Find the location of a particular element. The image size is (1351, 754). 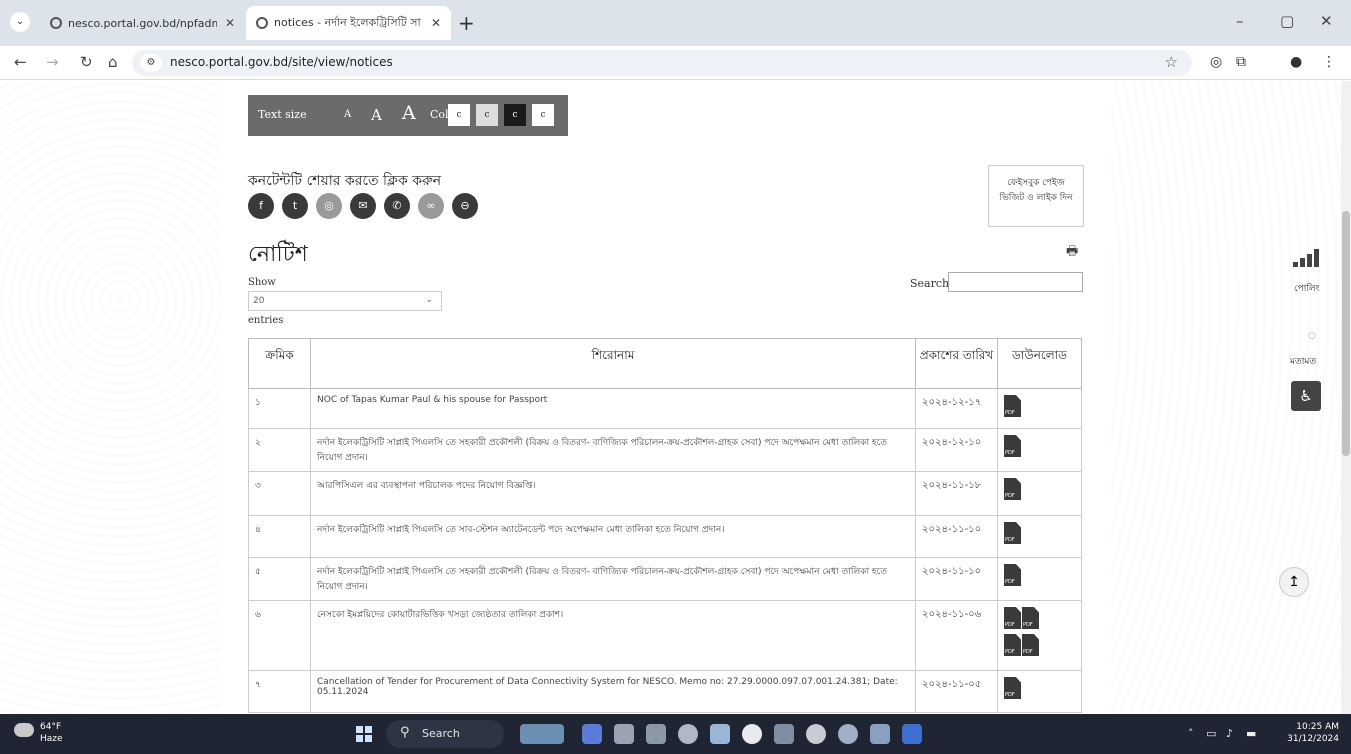

extension-icon: ◎ is located at coordinates (1216, 62).